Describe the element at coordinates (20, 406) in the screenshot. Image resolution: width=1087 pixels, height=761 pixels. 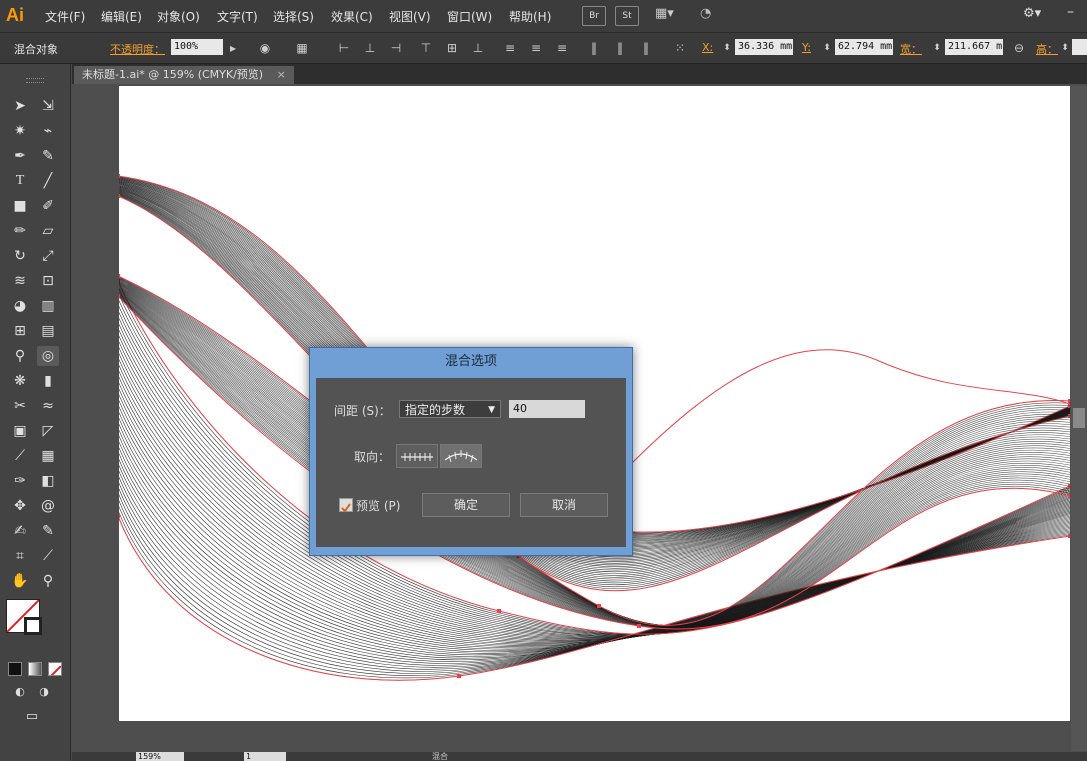
I see `slice-tool-icon: ✂` at that location.